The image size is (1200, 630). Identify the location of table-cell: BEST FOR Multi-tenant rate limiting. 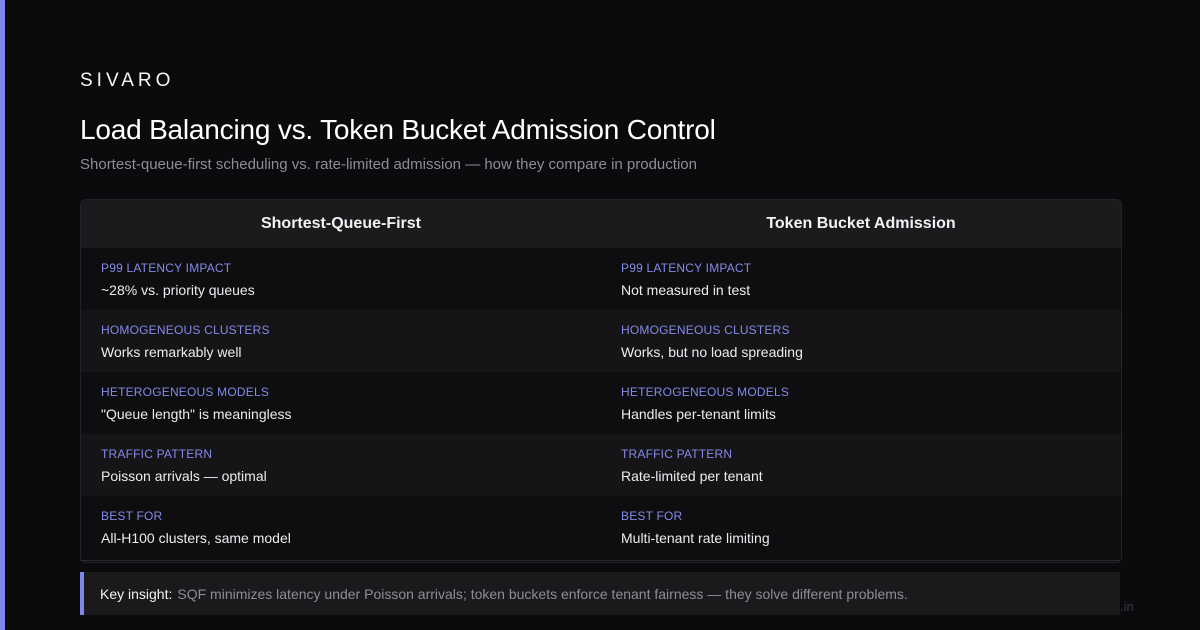
(861, 527).